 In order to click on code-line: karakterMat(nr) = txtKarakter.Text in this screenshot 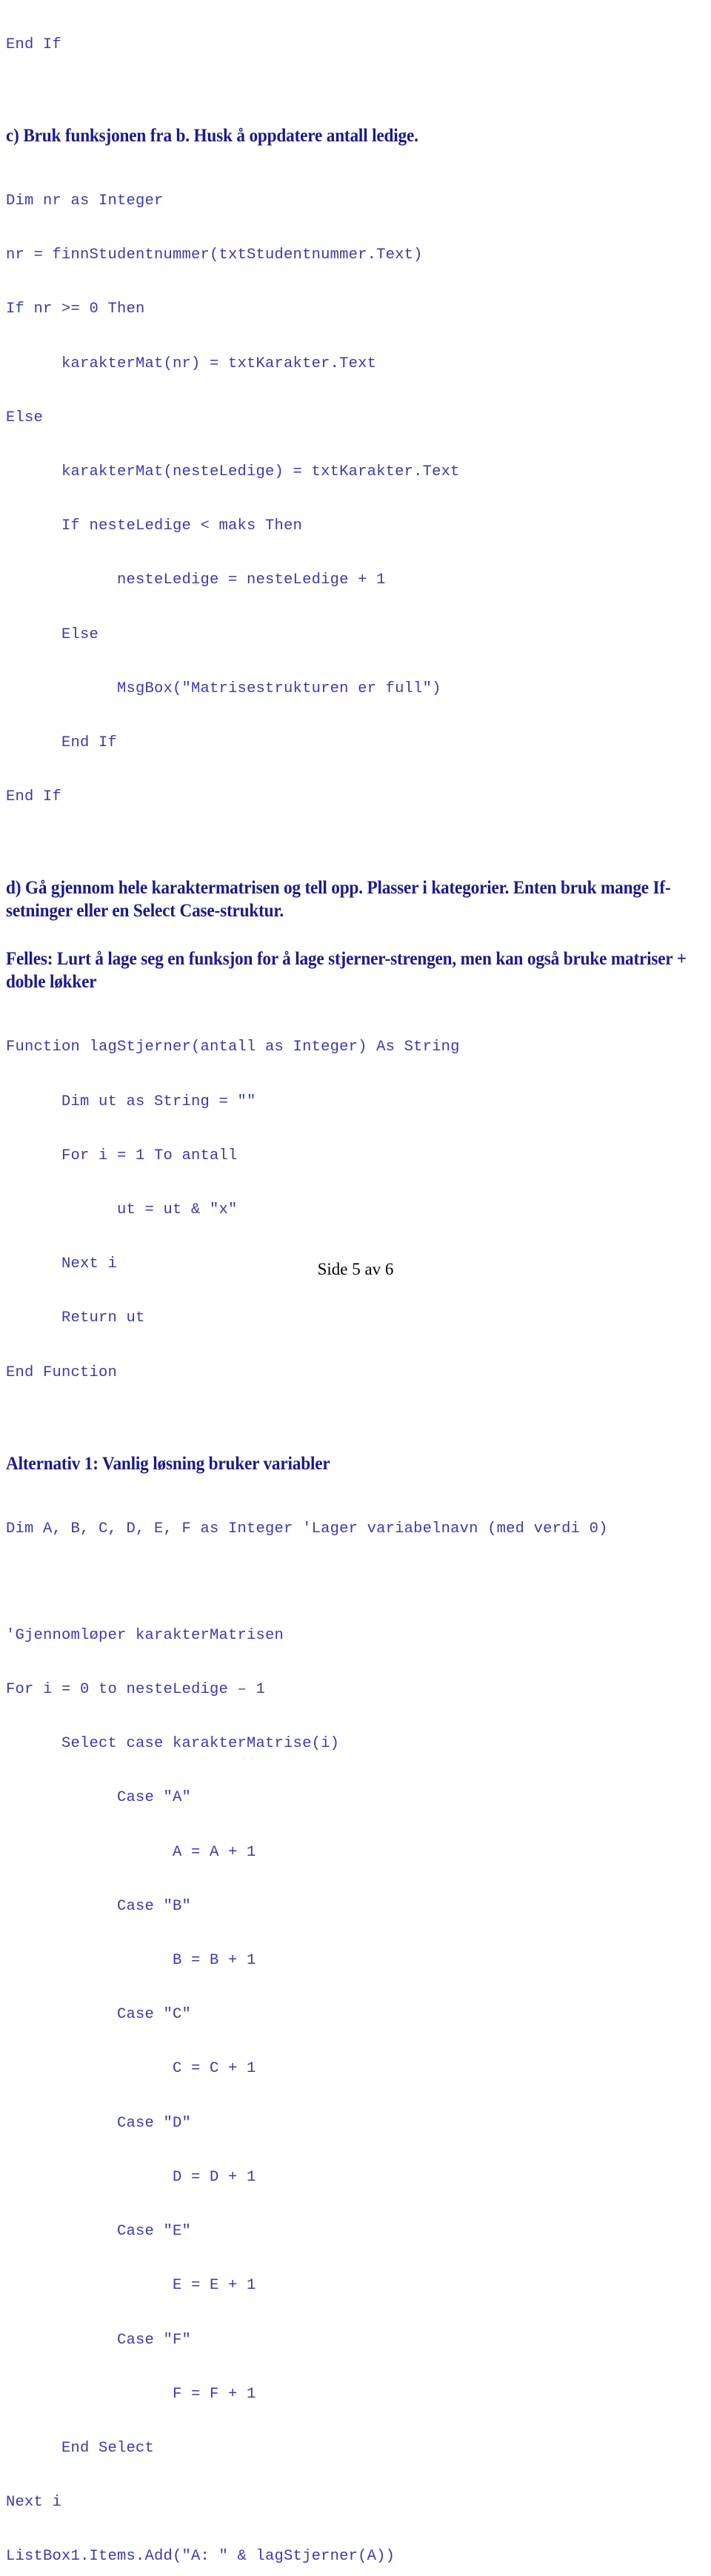, I will do `click(191, 363)`.